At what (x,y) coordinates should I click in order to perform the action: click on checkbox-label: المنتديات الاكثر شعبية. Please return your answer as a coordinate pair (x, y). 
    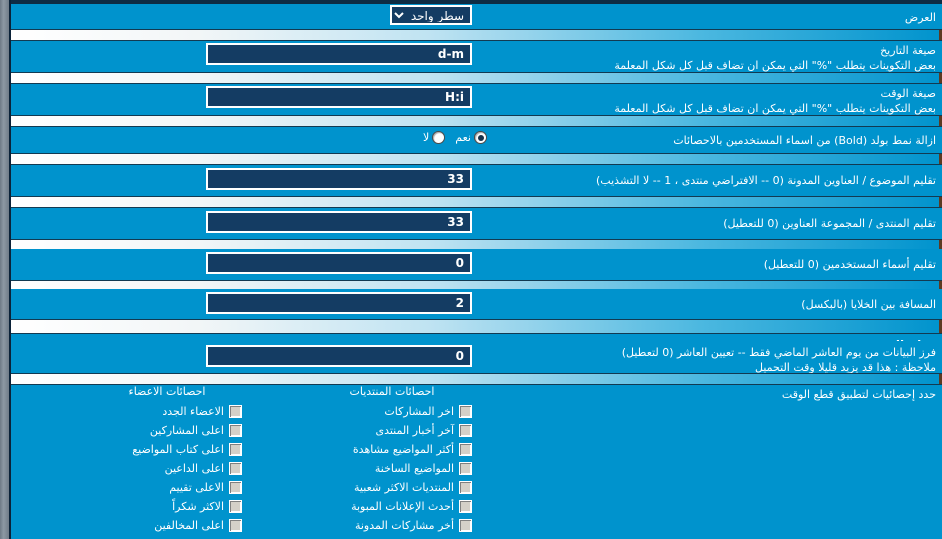
    Looking at the image, I should click on (404, 487).